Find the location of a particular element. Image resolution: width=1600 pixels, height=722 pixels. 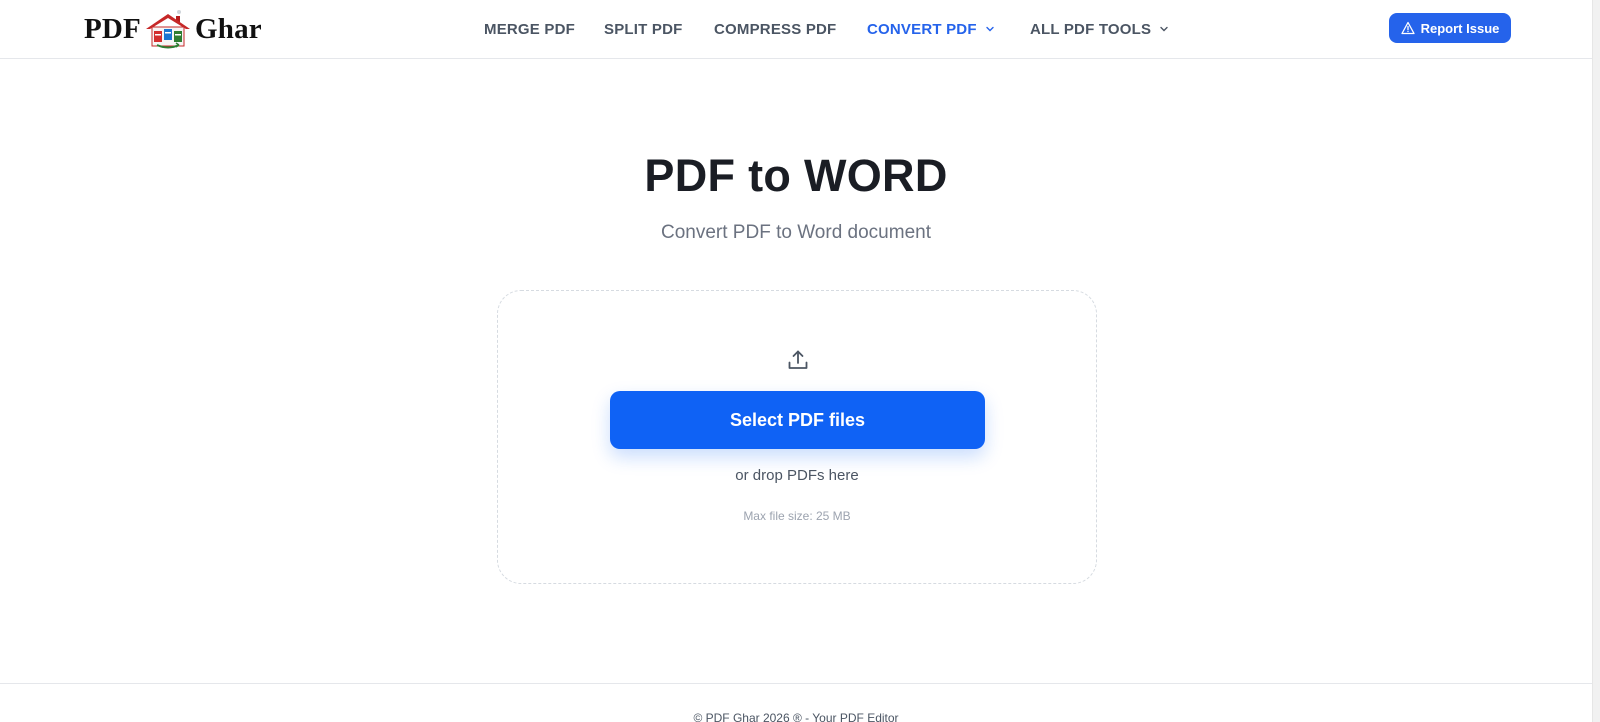

footer-copyright: © PDF Ghar 2026 ® - Your PDF Editor is located at coordinates (796, 716).